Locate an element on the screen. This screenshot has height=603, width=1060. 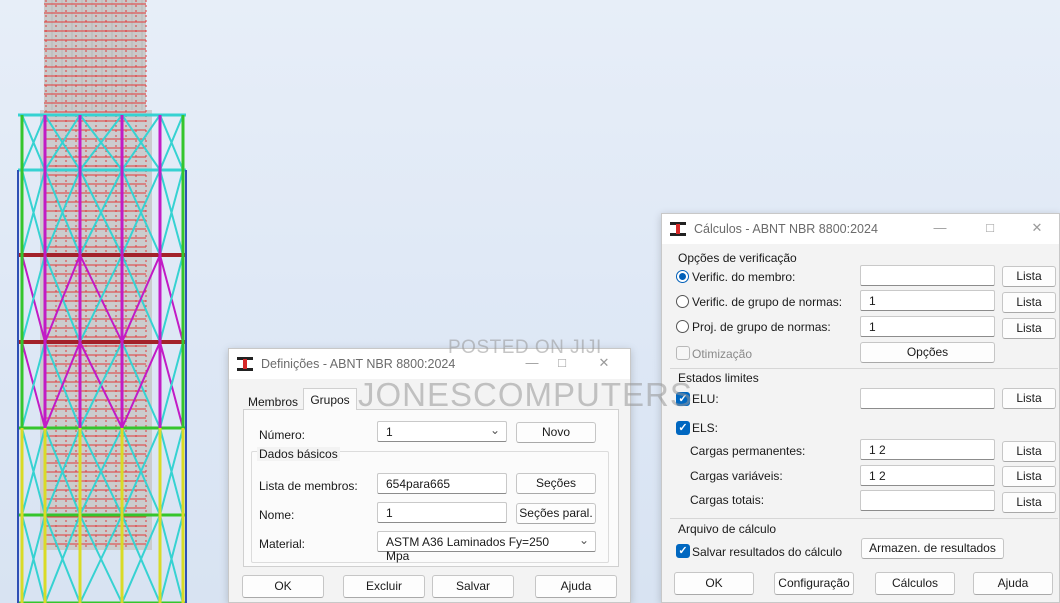
excluir-button: Excluir is located at coordinates (384, 586).